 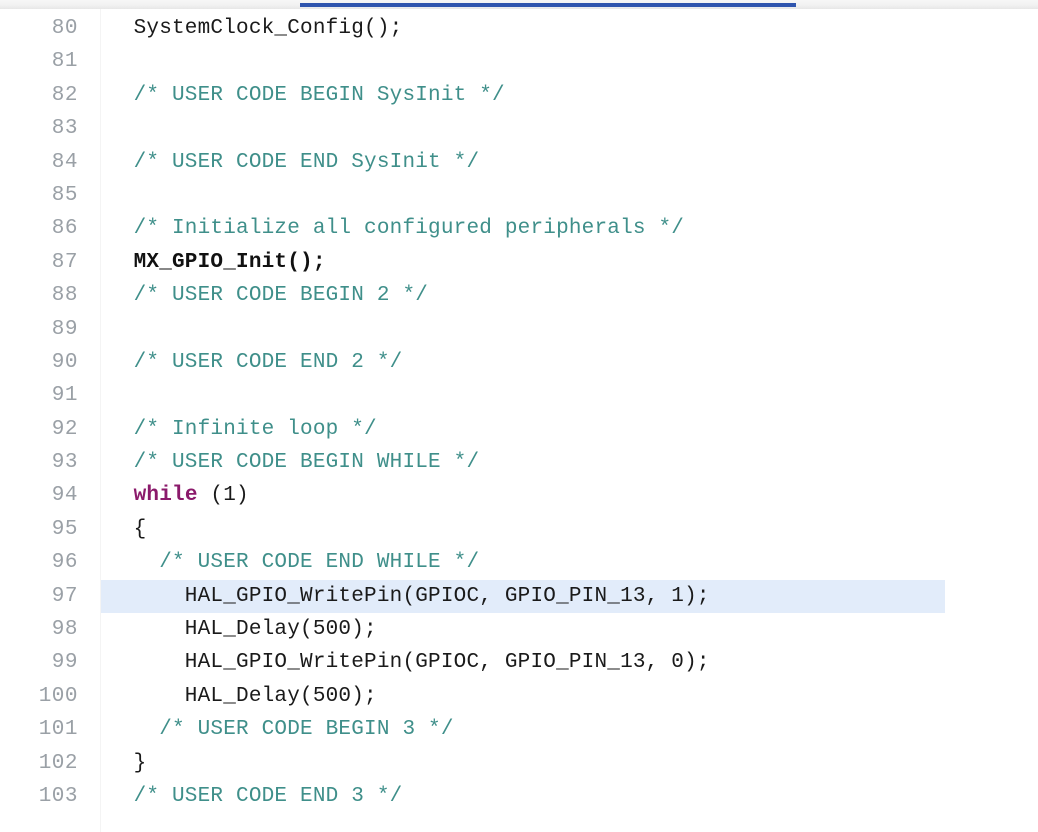 I want to click on code-line: 83, so click(x=519, y=128).